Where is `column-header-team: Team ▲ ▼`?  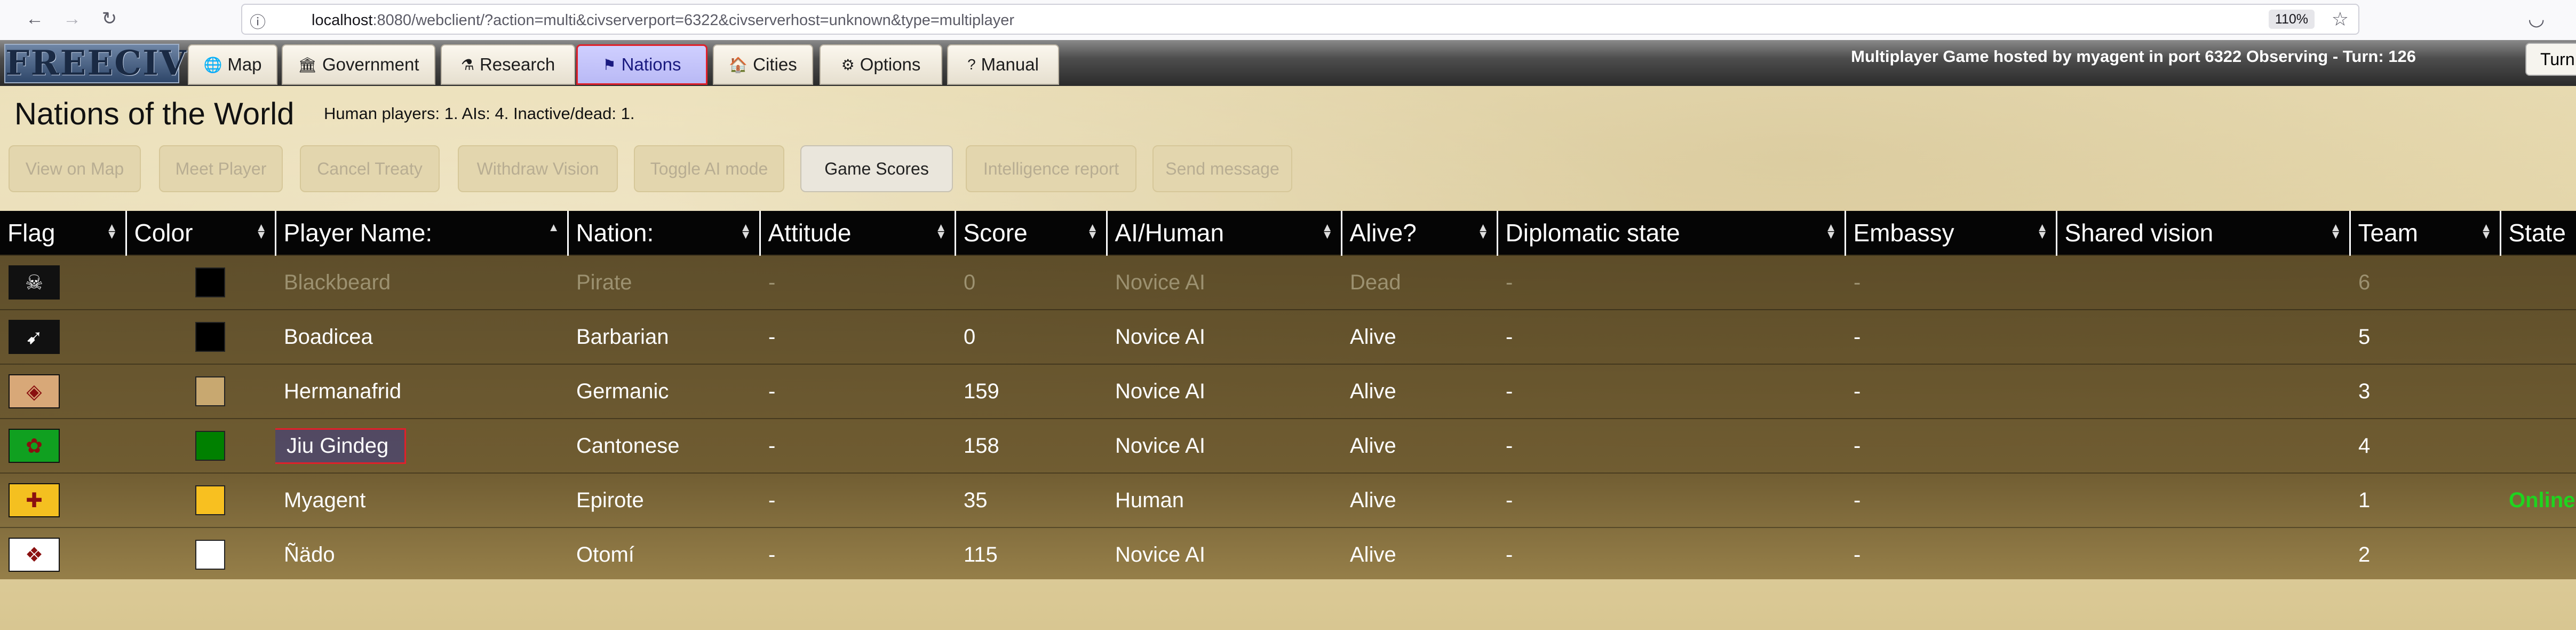 column-header-team: Team ▲ ▼ is located at coordinates (2424, 233).